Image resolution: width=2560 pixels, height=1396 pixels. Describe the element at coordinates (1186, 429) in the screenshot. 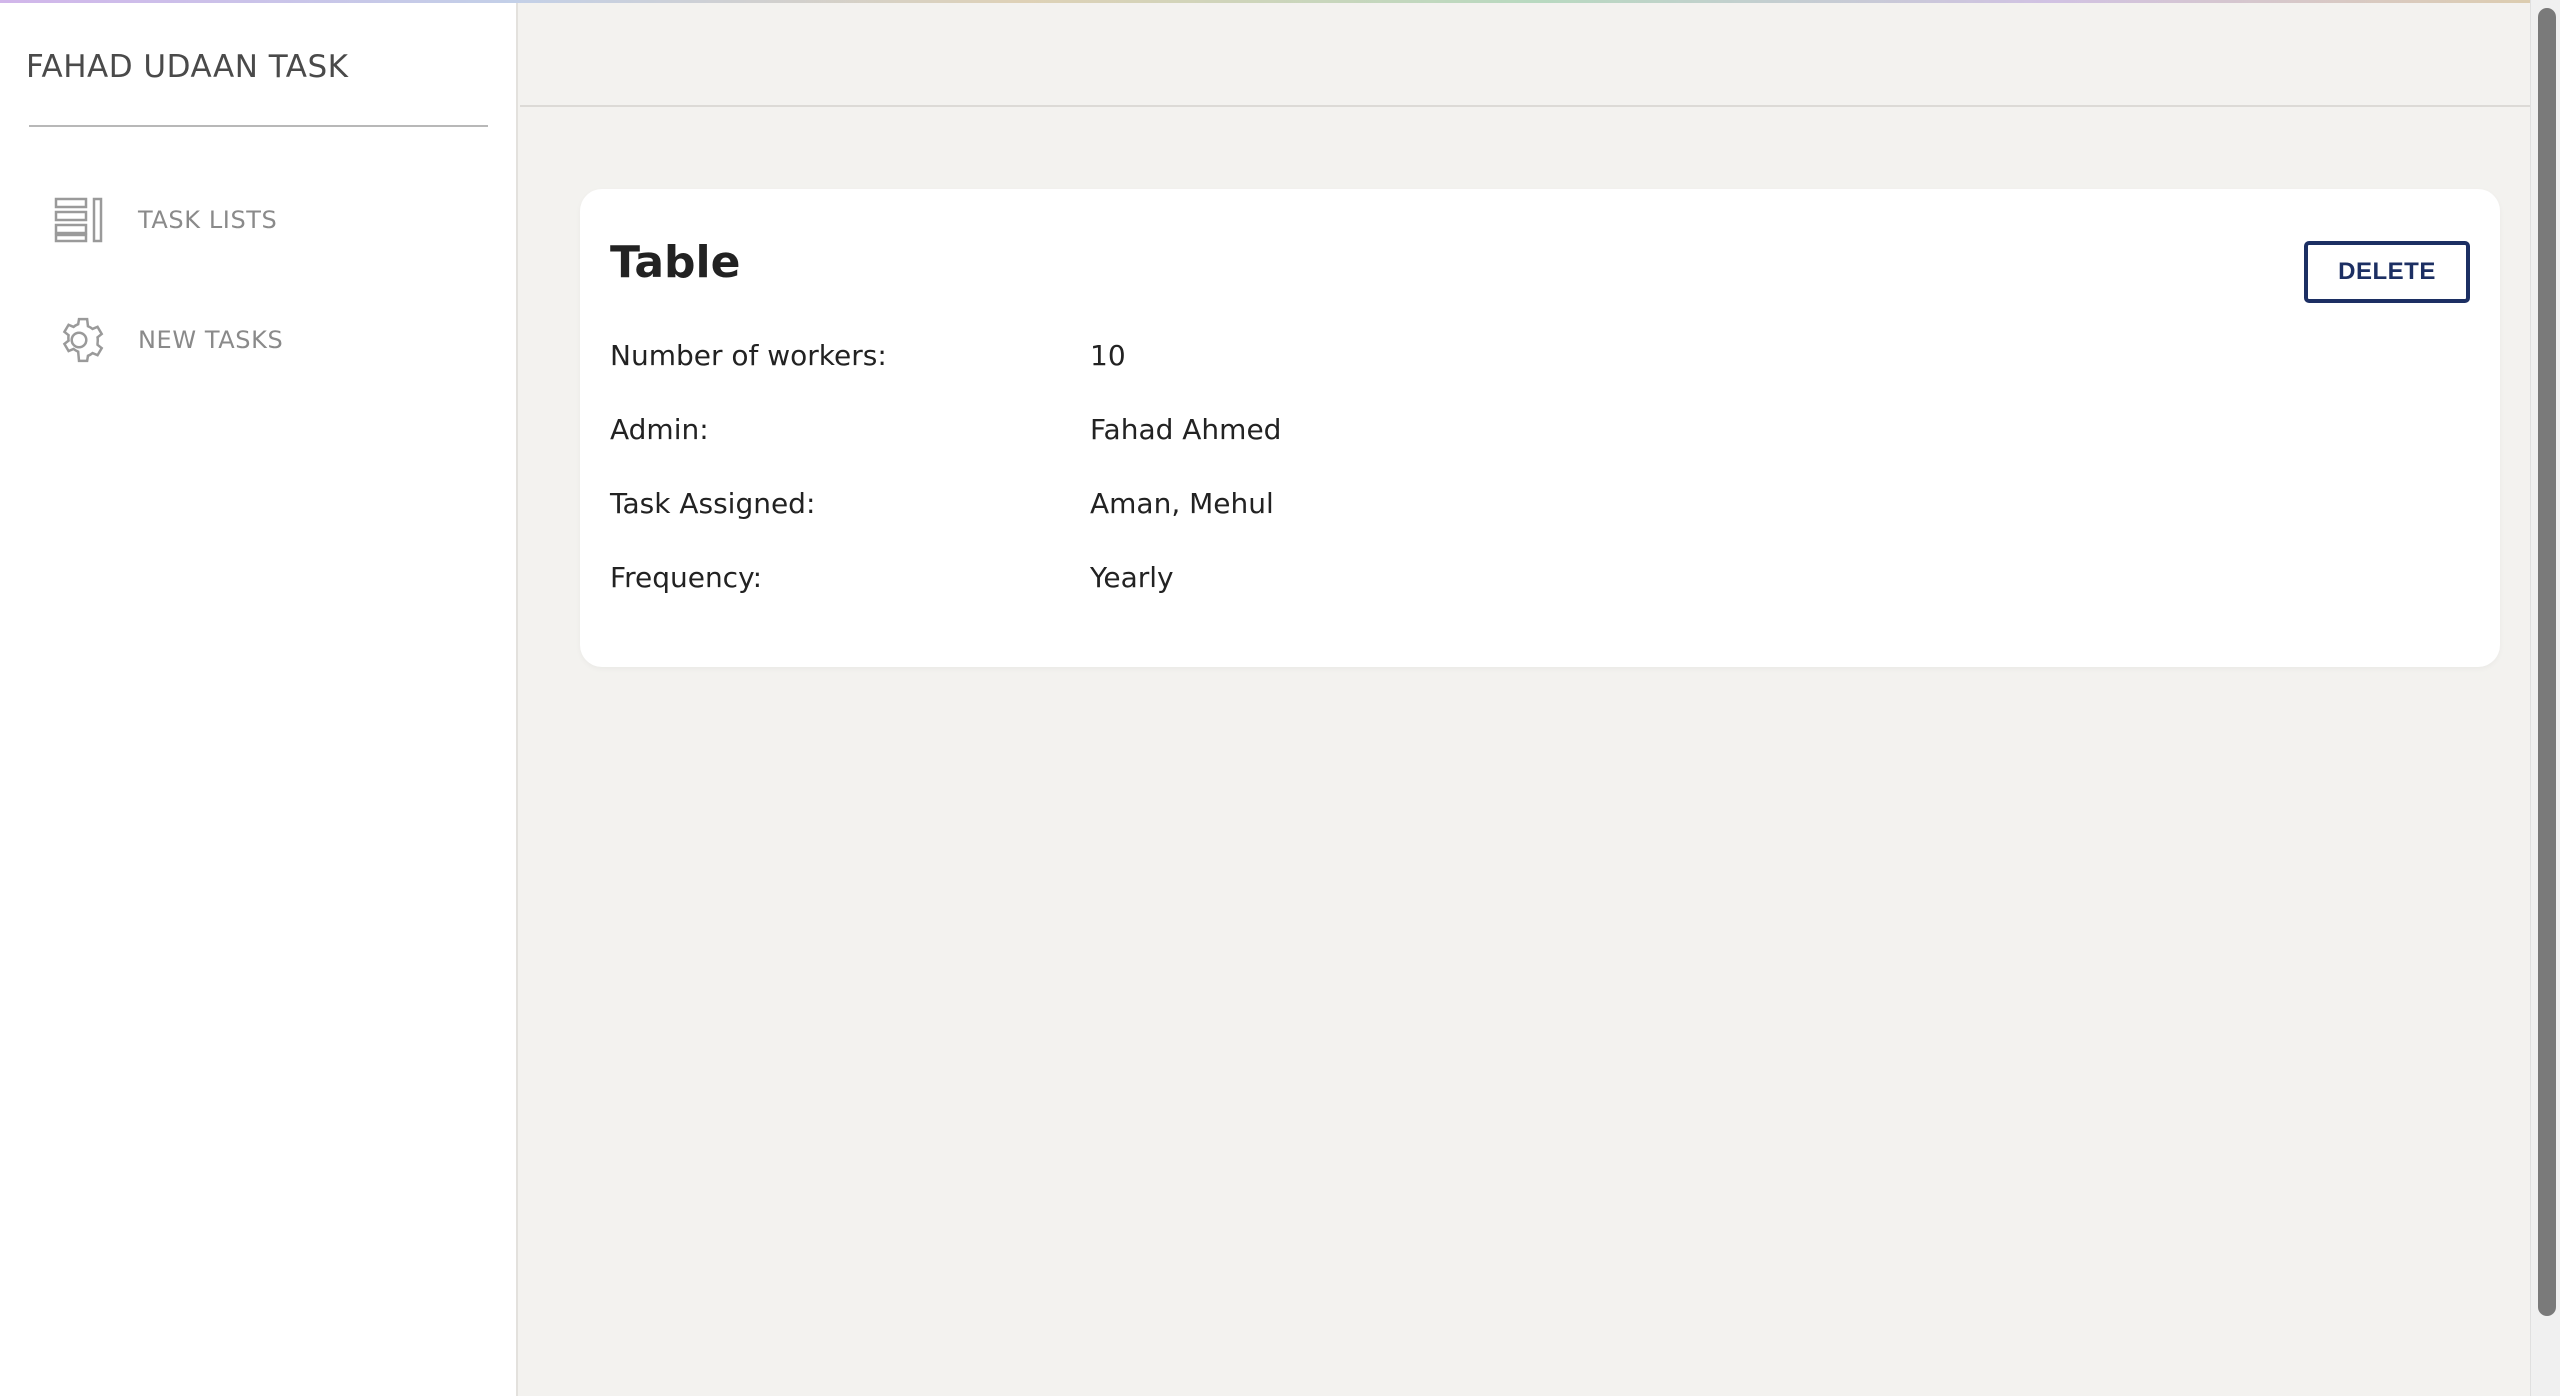

I see `detail-value: Fahad Ahmed` at that location.